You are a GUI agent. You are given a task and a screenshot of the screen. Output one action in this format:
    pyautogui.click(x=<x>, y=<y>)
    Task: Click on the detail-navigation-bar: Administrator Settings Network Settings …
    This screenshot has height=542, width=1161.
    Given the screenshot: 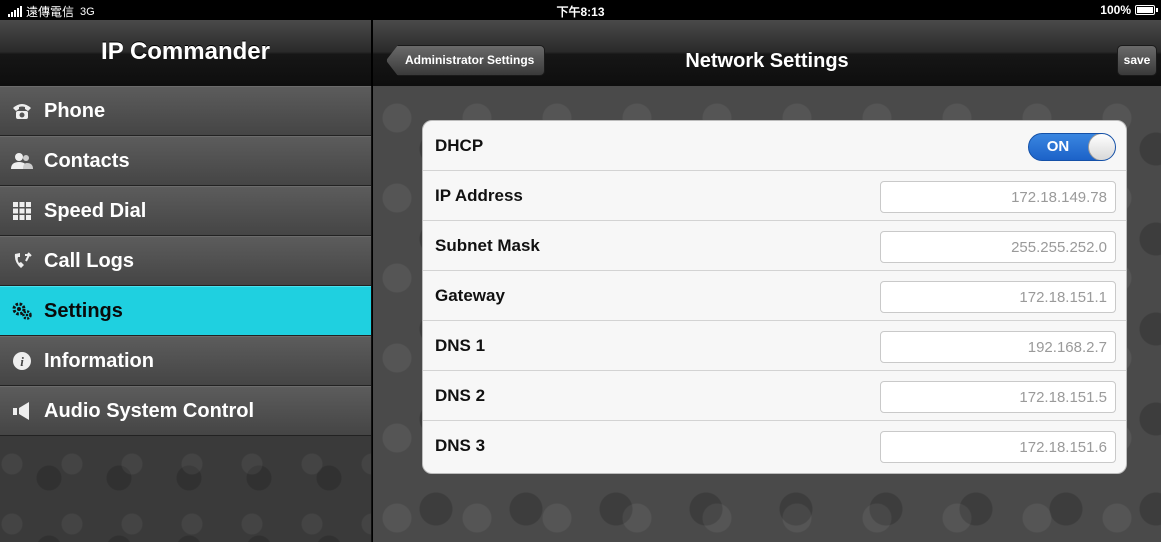 What is the action you would take?
    pyautogui.click(x=767, y=53)
    